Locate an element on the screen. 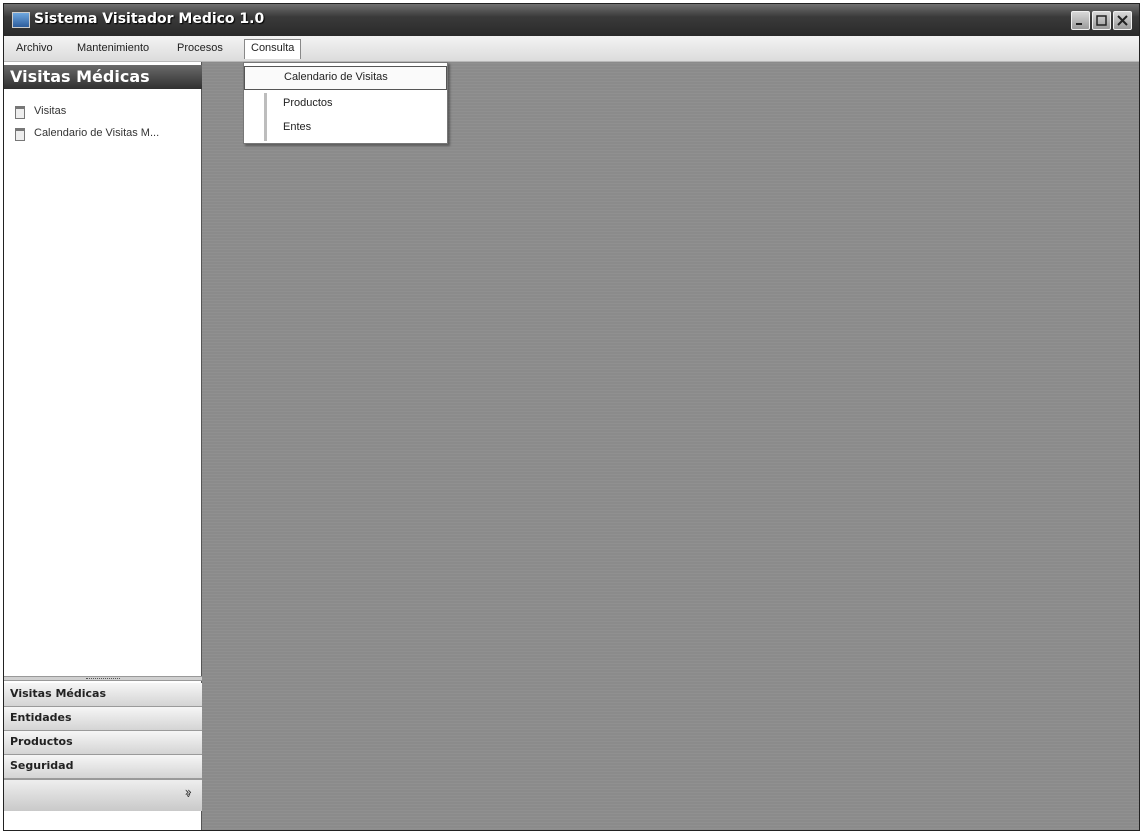  menu-item-calendario-de-visitas: Calendario de Visitas is located at coordinates (345, 78).